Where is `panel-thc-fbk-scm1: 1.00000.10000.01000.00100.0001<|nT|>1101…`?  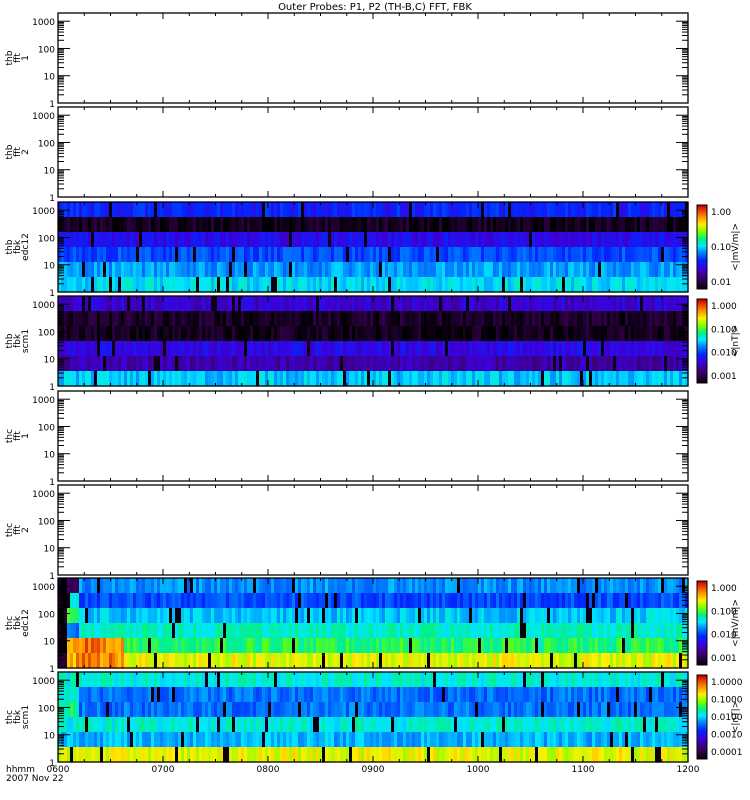 panel-thc-fbk-scm1: 1.00000.10000.01000.00100.0001<|nT|>1101… is located at coordinates (374, 720).